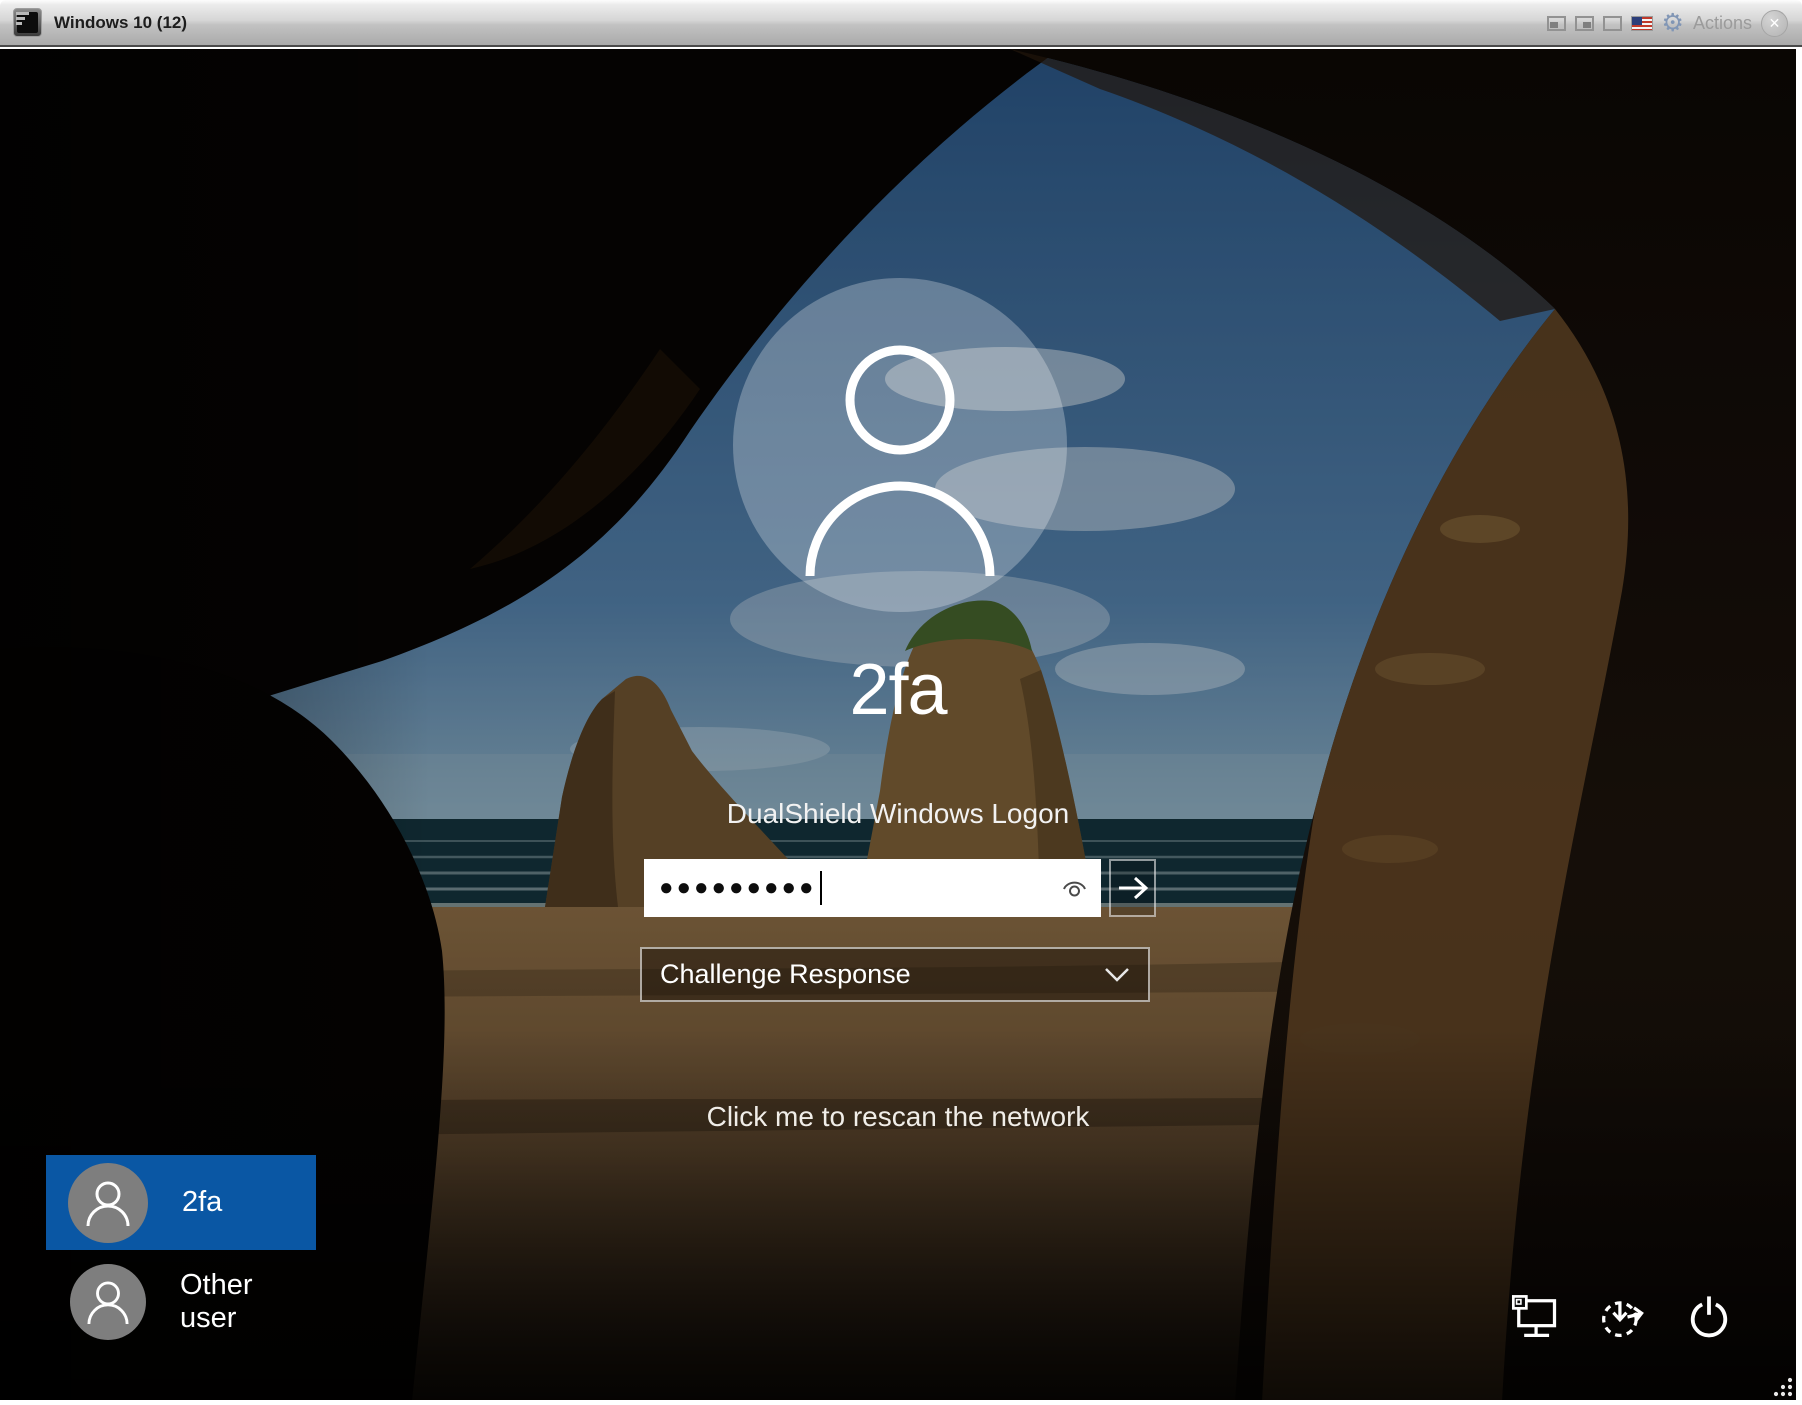 The height and width of the screenshot is (1405, 1802). What do you see at coordinates (1612, 23) in the screenshot?
I see `full-mode-icon` at bounding box center [1612, 23].